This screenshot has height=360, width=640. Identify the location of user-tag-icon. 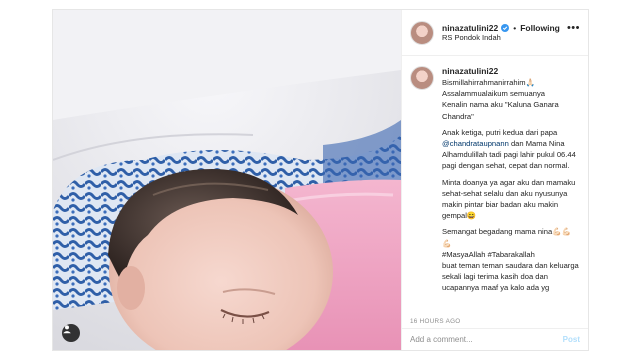
(67, 329).